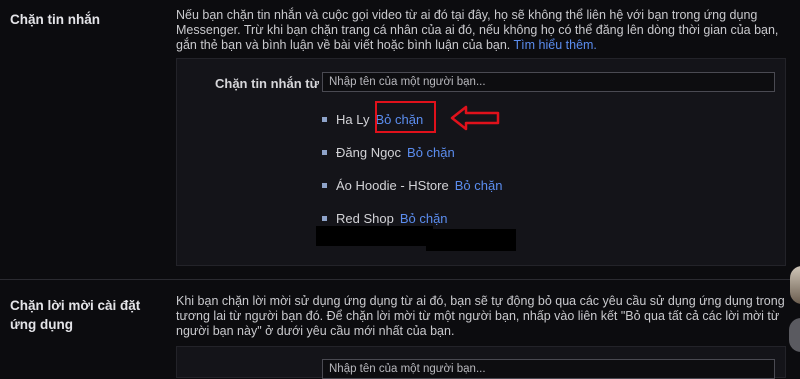  What do you see at coordinates (475, 118) in the screenshot?
I see `annotation-arrow-icon` at bounding box center [475, 118].